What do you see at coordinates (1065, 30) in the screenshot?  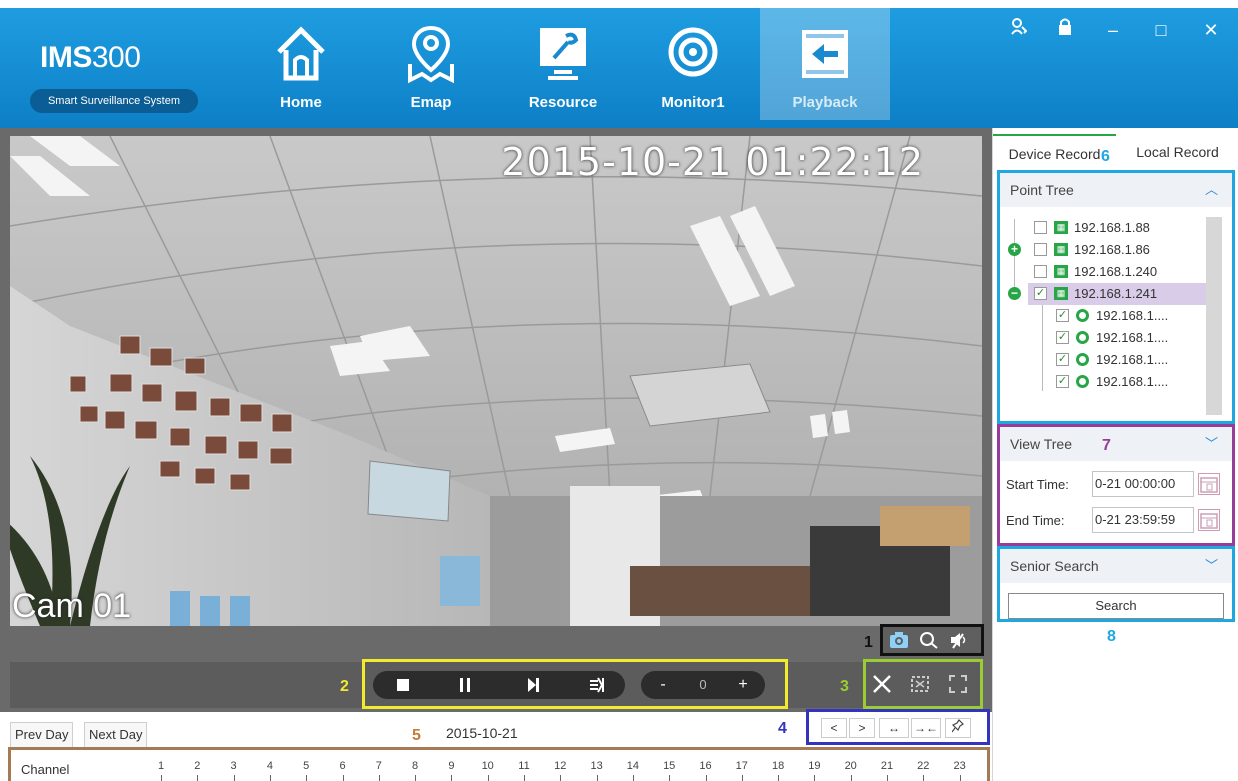 I see `lock-icon` at bounding box center [1065, 30].